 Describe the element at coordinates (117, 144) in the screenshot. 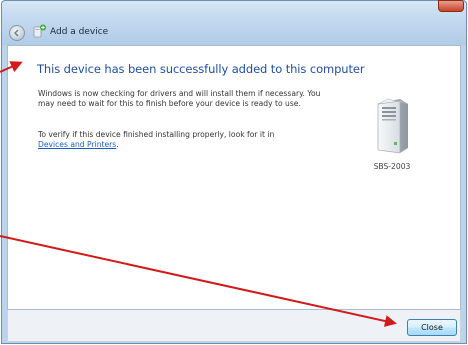

I see `verify-info-suffix: .` at that location.